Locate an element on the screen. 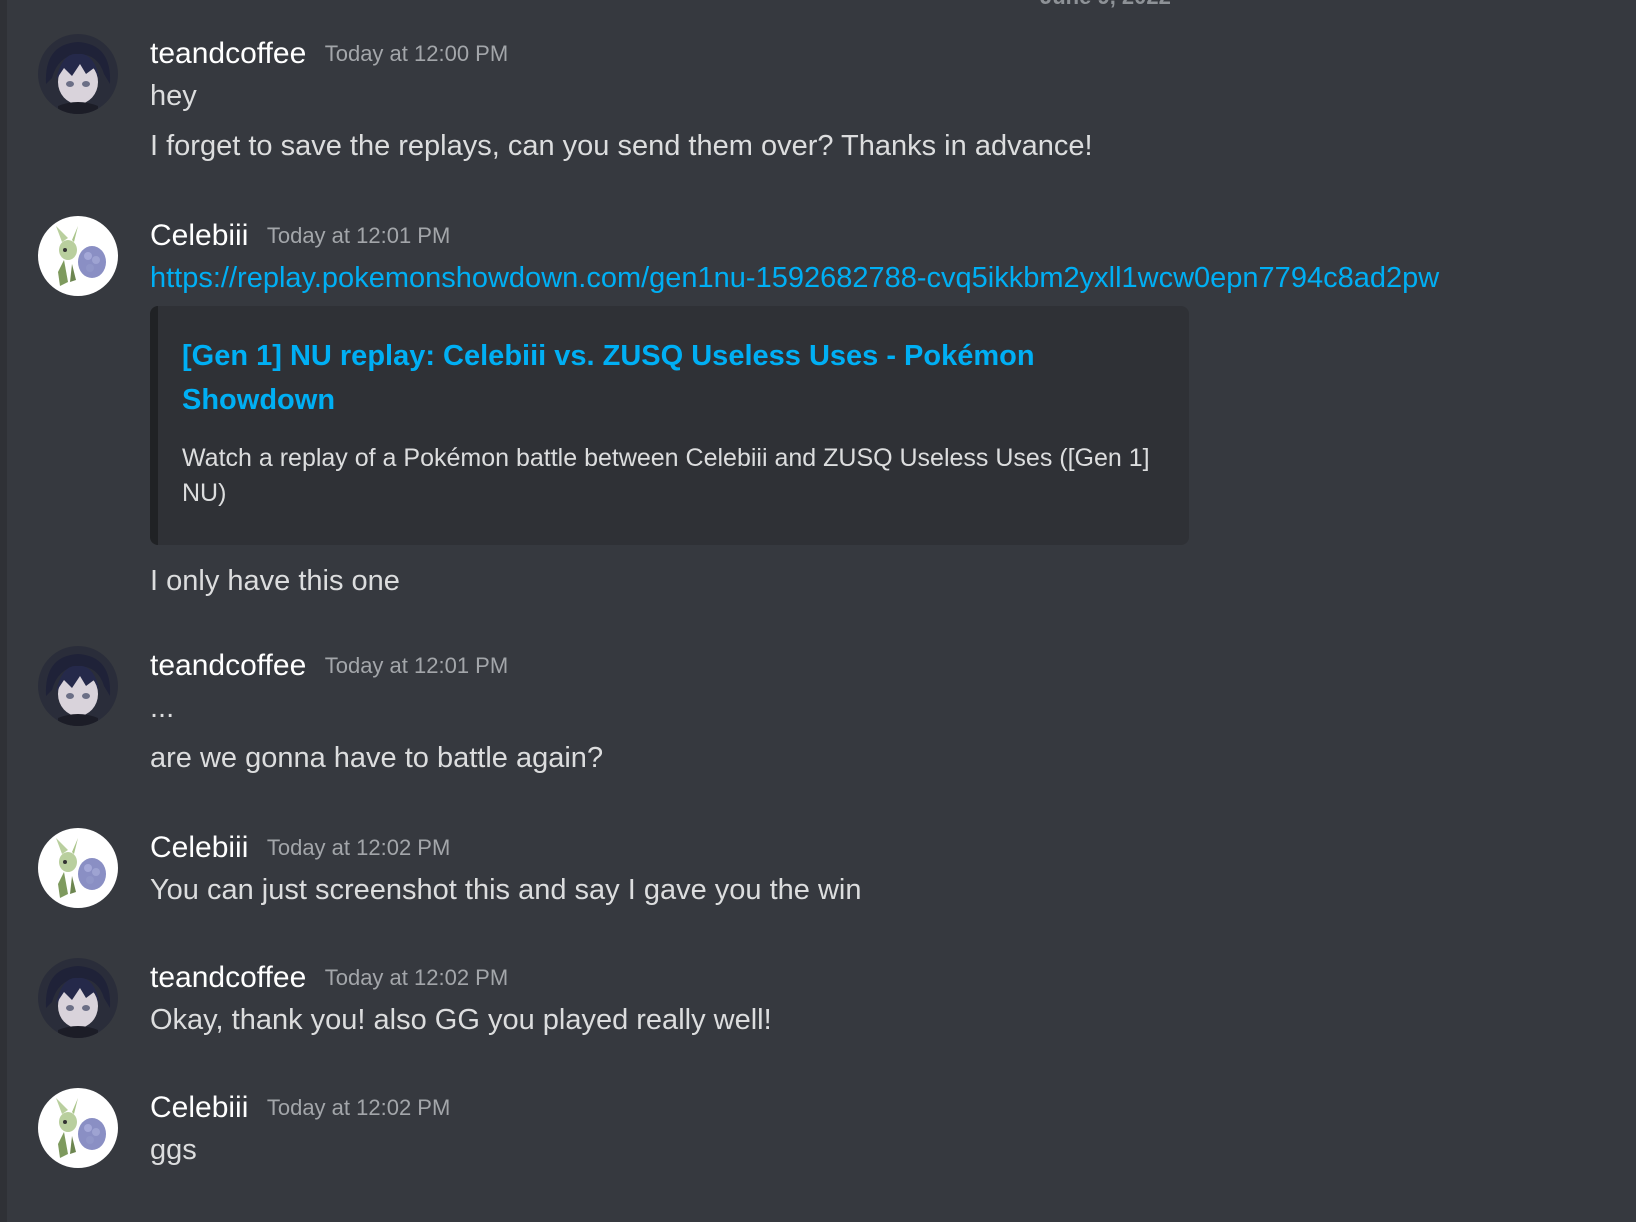 The height and width of the screenshot is (1222, 1636). message-header: teandcoffee Today at 12:02 PM is located at coordinates (329, 978).